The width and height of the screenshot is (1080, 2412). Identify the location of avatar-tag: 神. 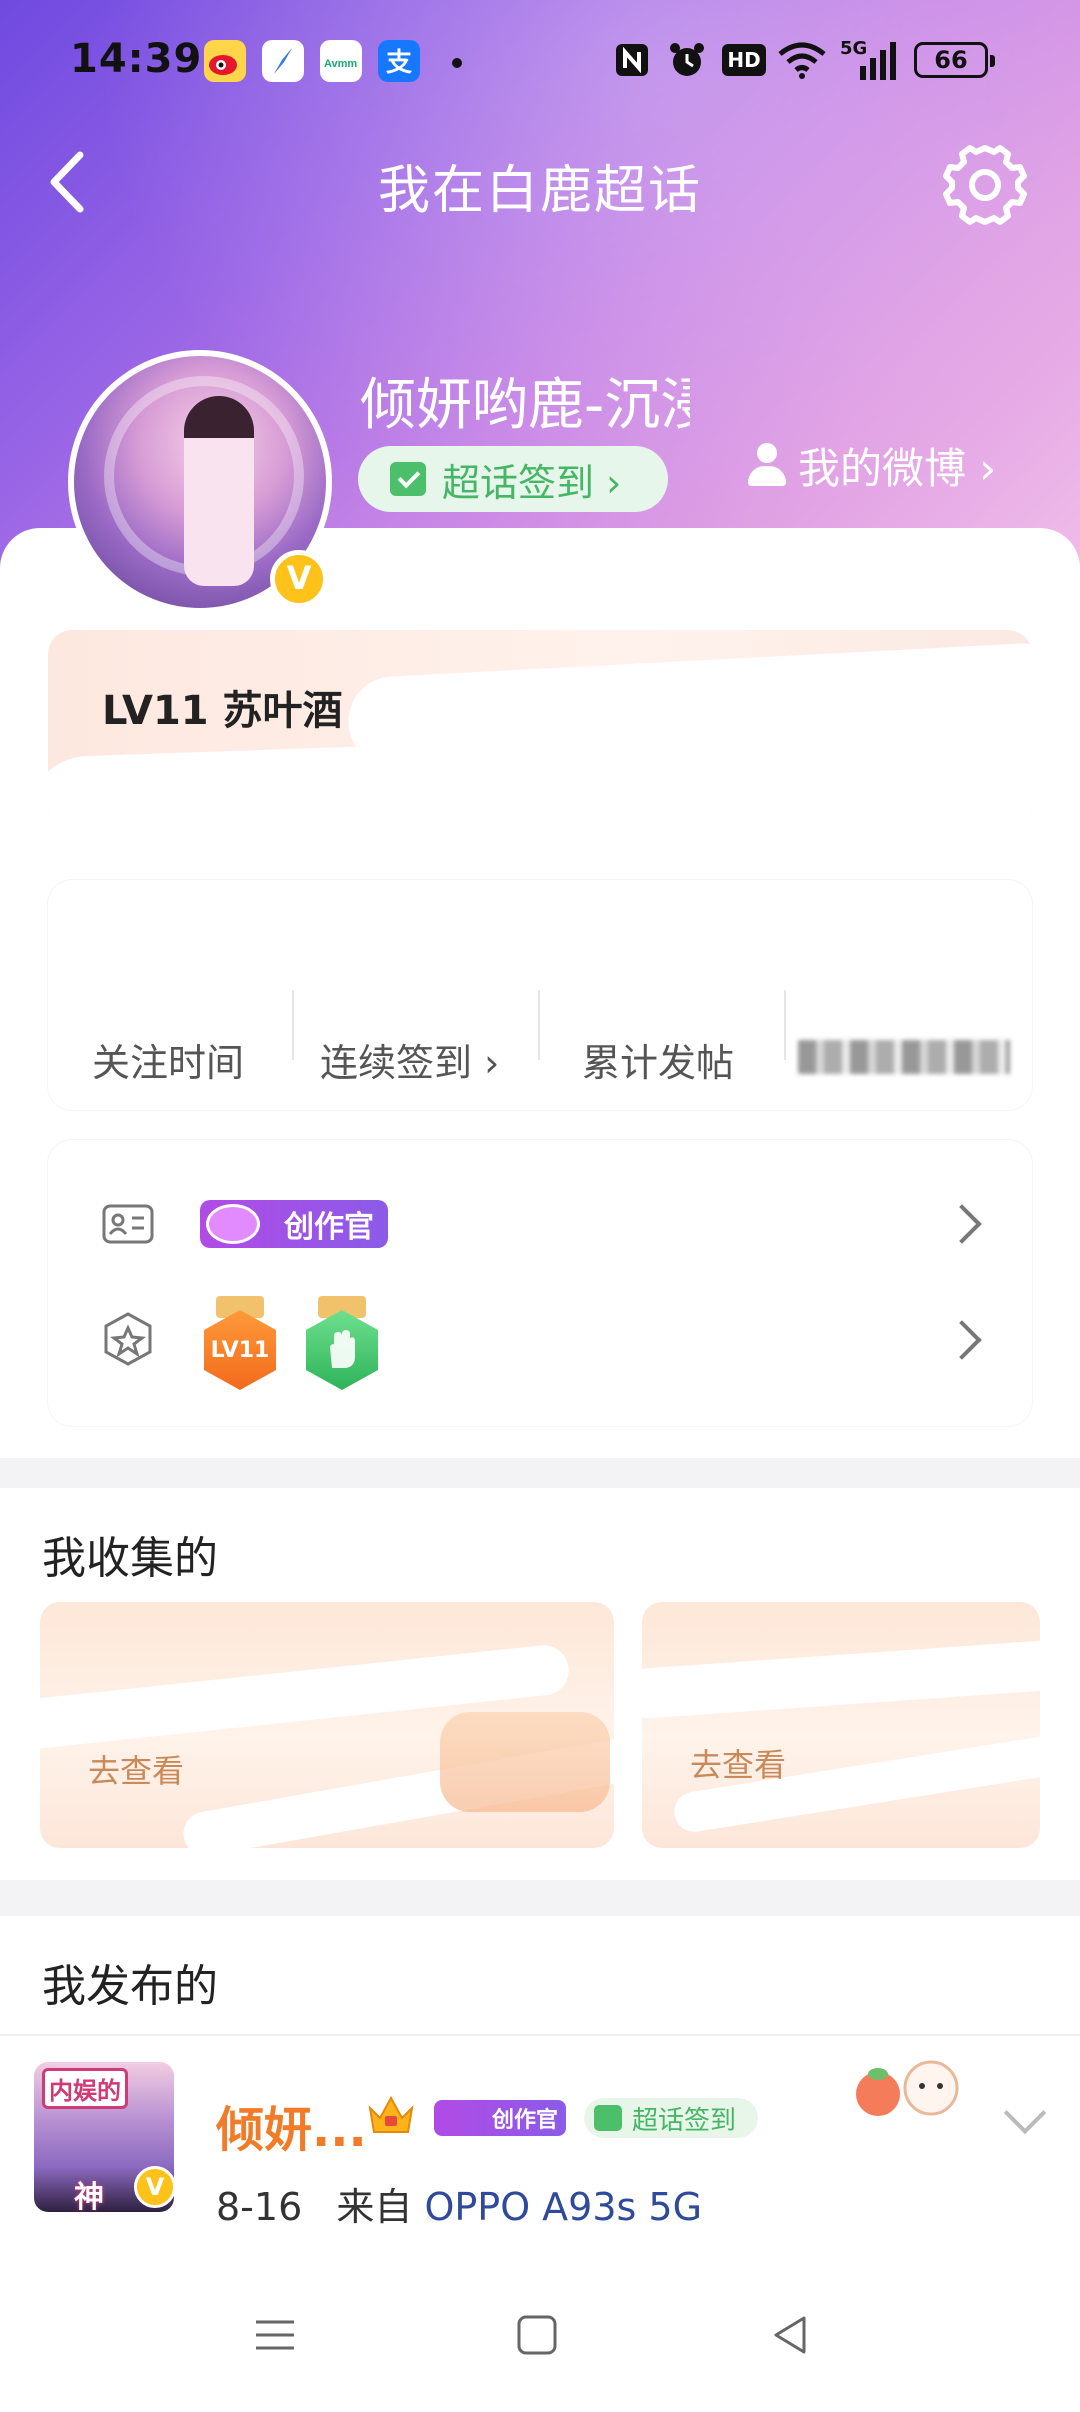
(89, 2196).